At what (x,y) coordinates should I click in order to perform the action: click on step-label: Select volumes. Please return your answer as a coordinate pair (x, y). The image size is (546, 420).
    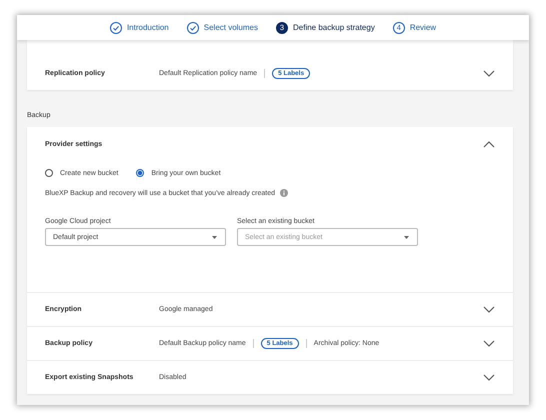
    Looking at the image, I should click on (231, 27).